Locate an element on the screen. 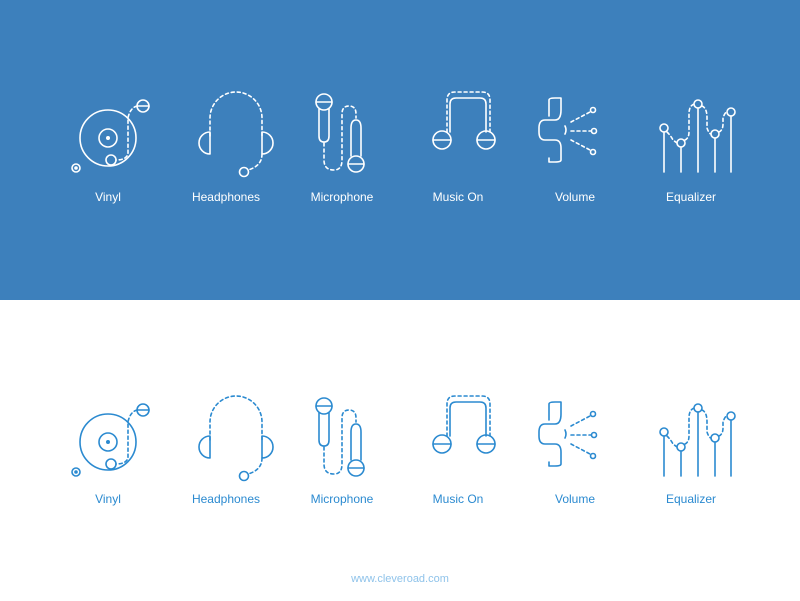 This screenshot has width=800, height=601. footer-url: www.cleveroad.com is located at coordinates (400, 579).